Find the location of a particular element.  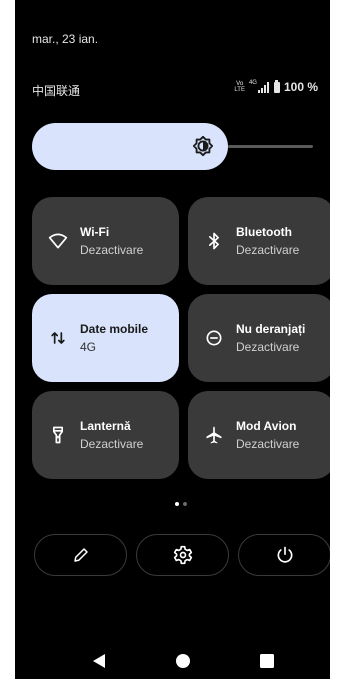

power-button is located at coordinates (284, 555).